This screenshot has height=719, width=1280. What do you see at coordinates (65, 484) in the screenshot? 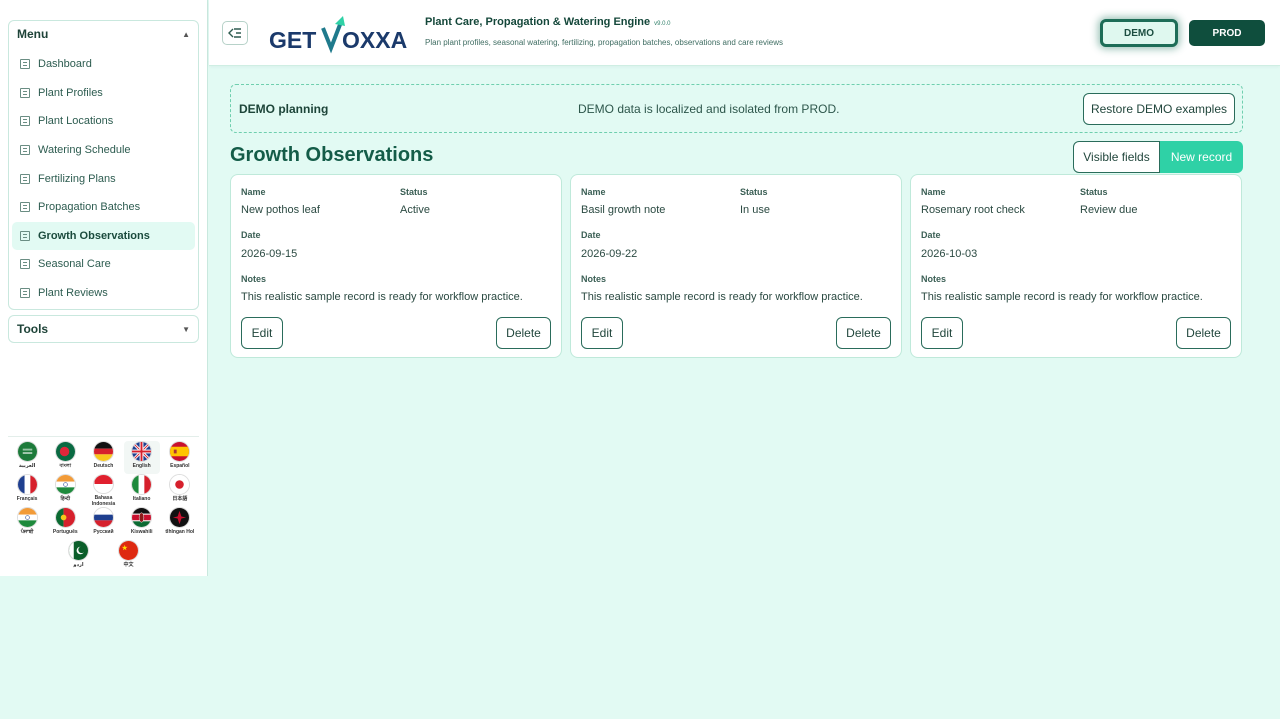
I see `flag-india-icon` at bounding box center [65, 484].